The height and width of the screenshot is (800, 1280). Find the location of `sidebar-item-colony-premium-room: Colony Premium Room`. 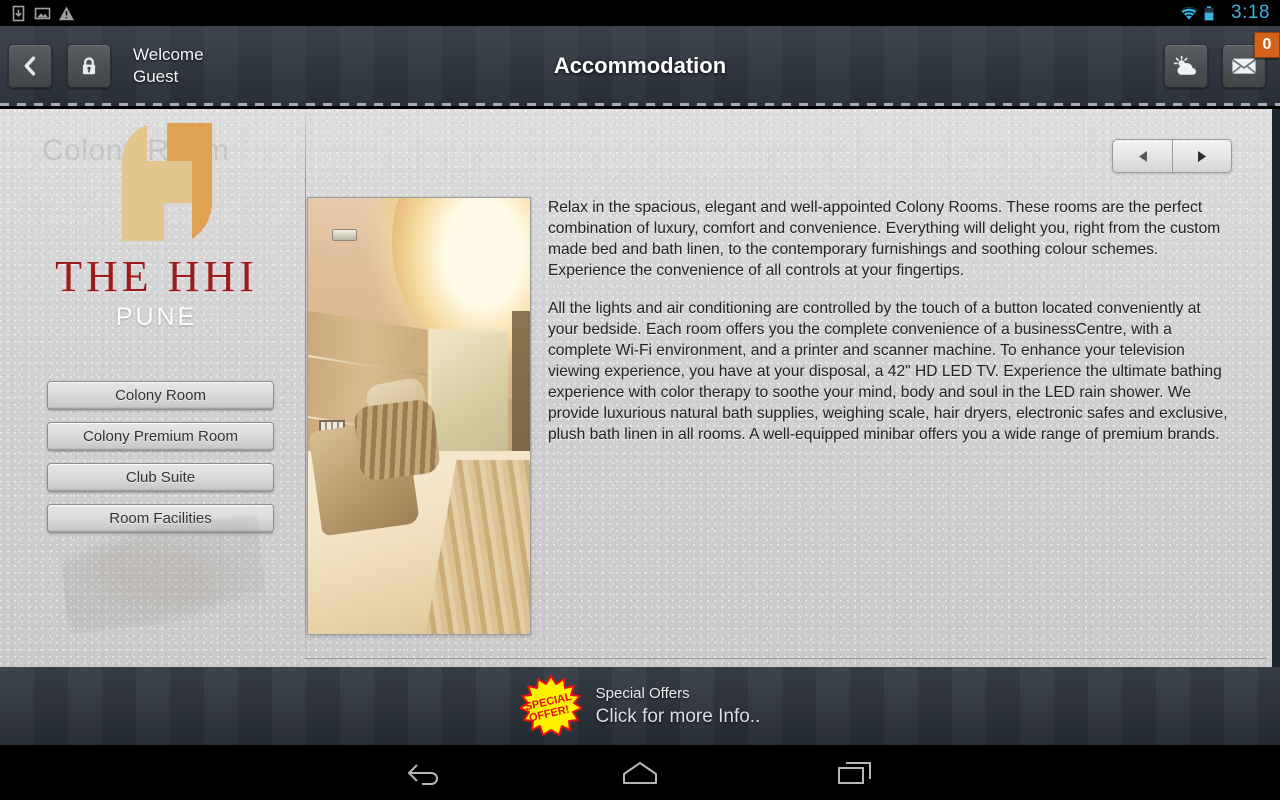

sidebar-item-colony-premium-room: Colony Premium Room is located at coordinates (160, 436).